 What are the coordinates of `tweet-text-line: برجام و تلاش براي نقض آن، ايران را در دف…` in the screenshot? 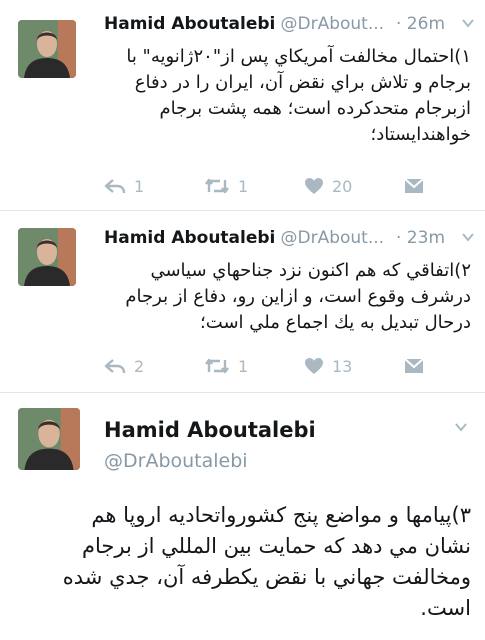 It's located at (302, 82).